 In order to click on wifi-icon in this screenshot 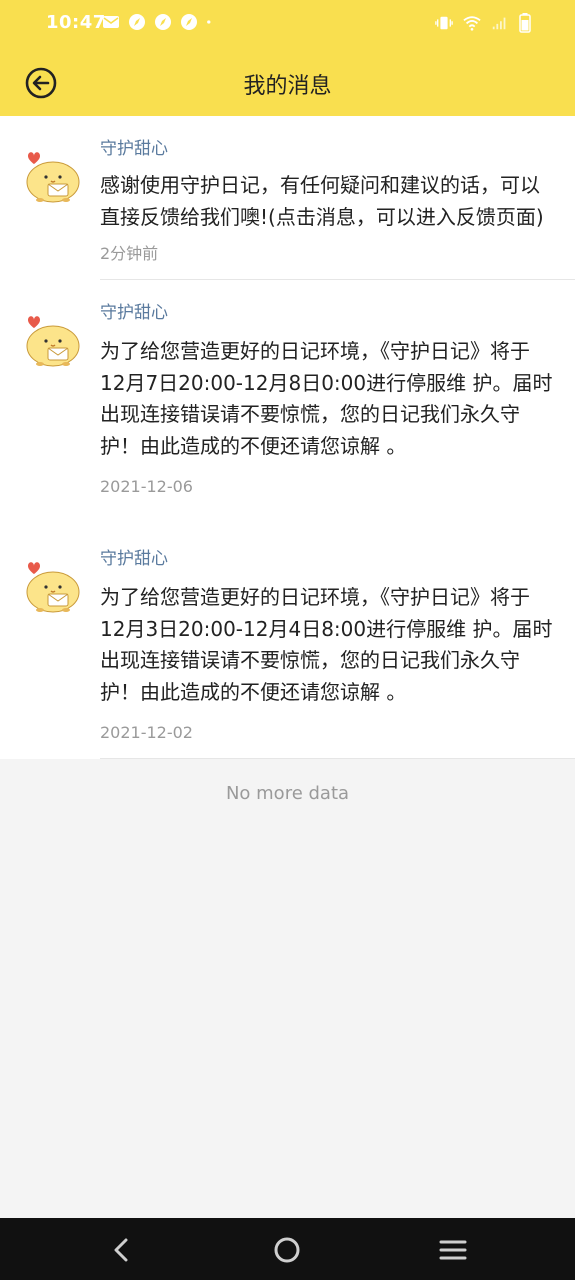, I will do `click(472, 23)`.